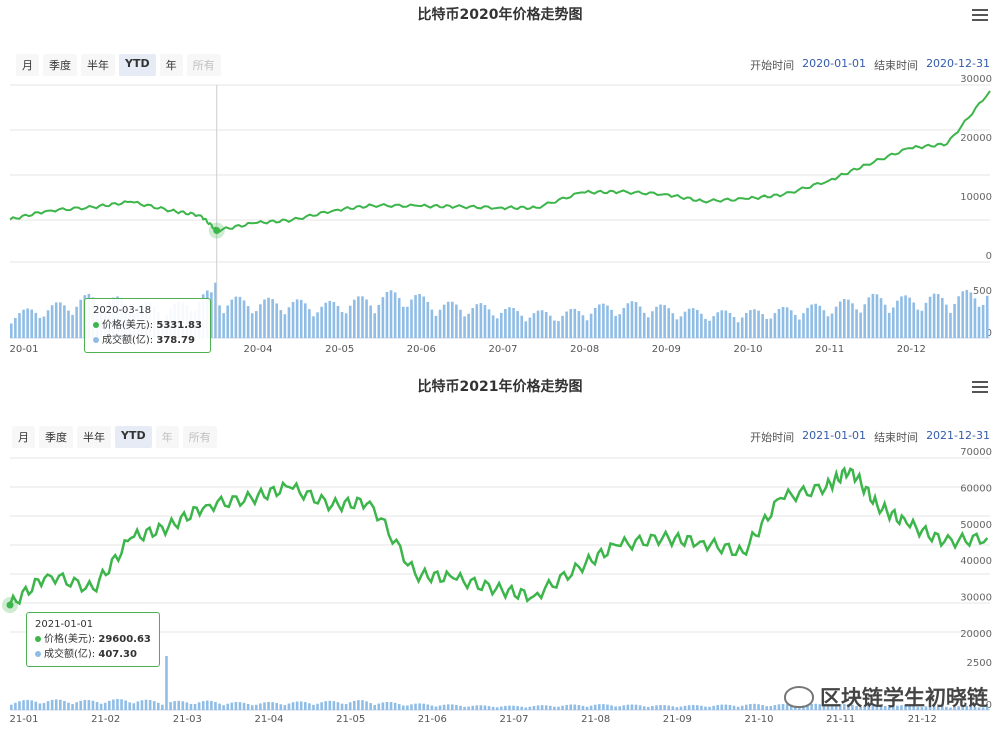 The height and width of the screenshot is (742, 1000). Describe the element at coordinates (911, 349) in the screenshot. I see `x-tick-label: 20-12` at that location.